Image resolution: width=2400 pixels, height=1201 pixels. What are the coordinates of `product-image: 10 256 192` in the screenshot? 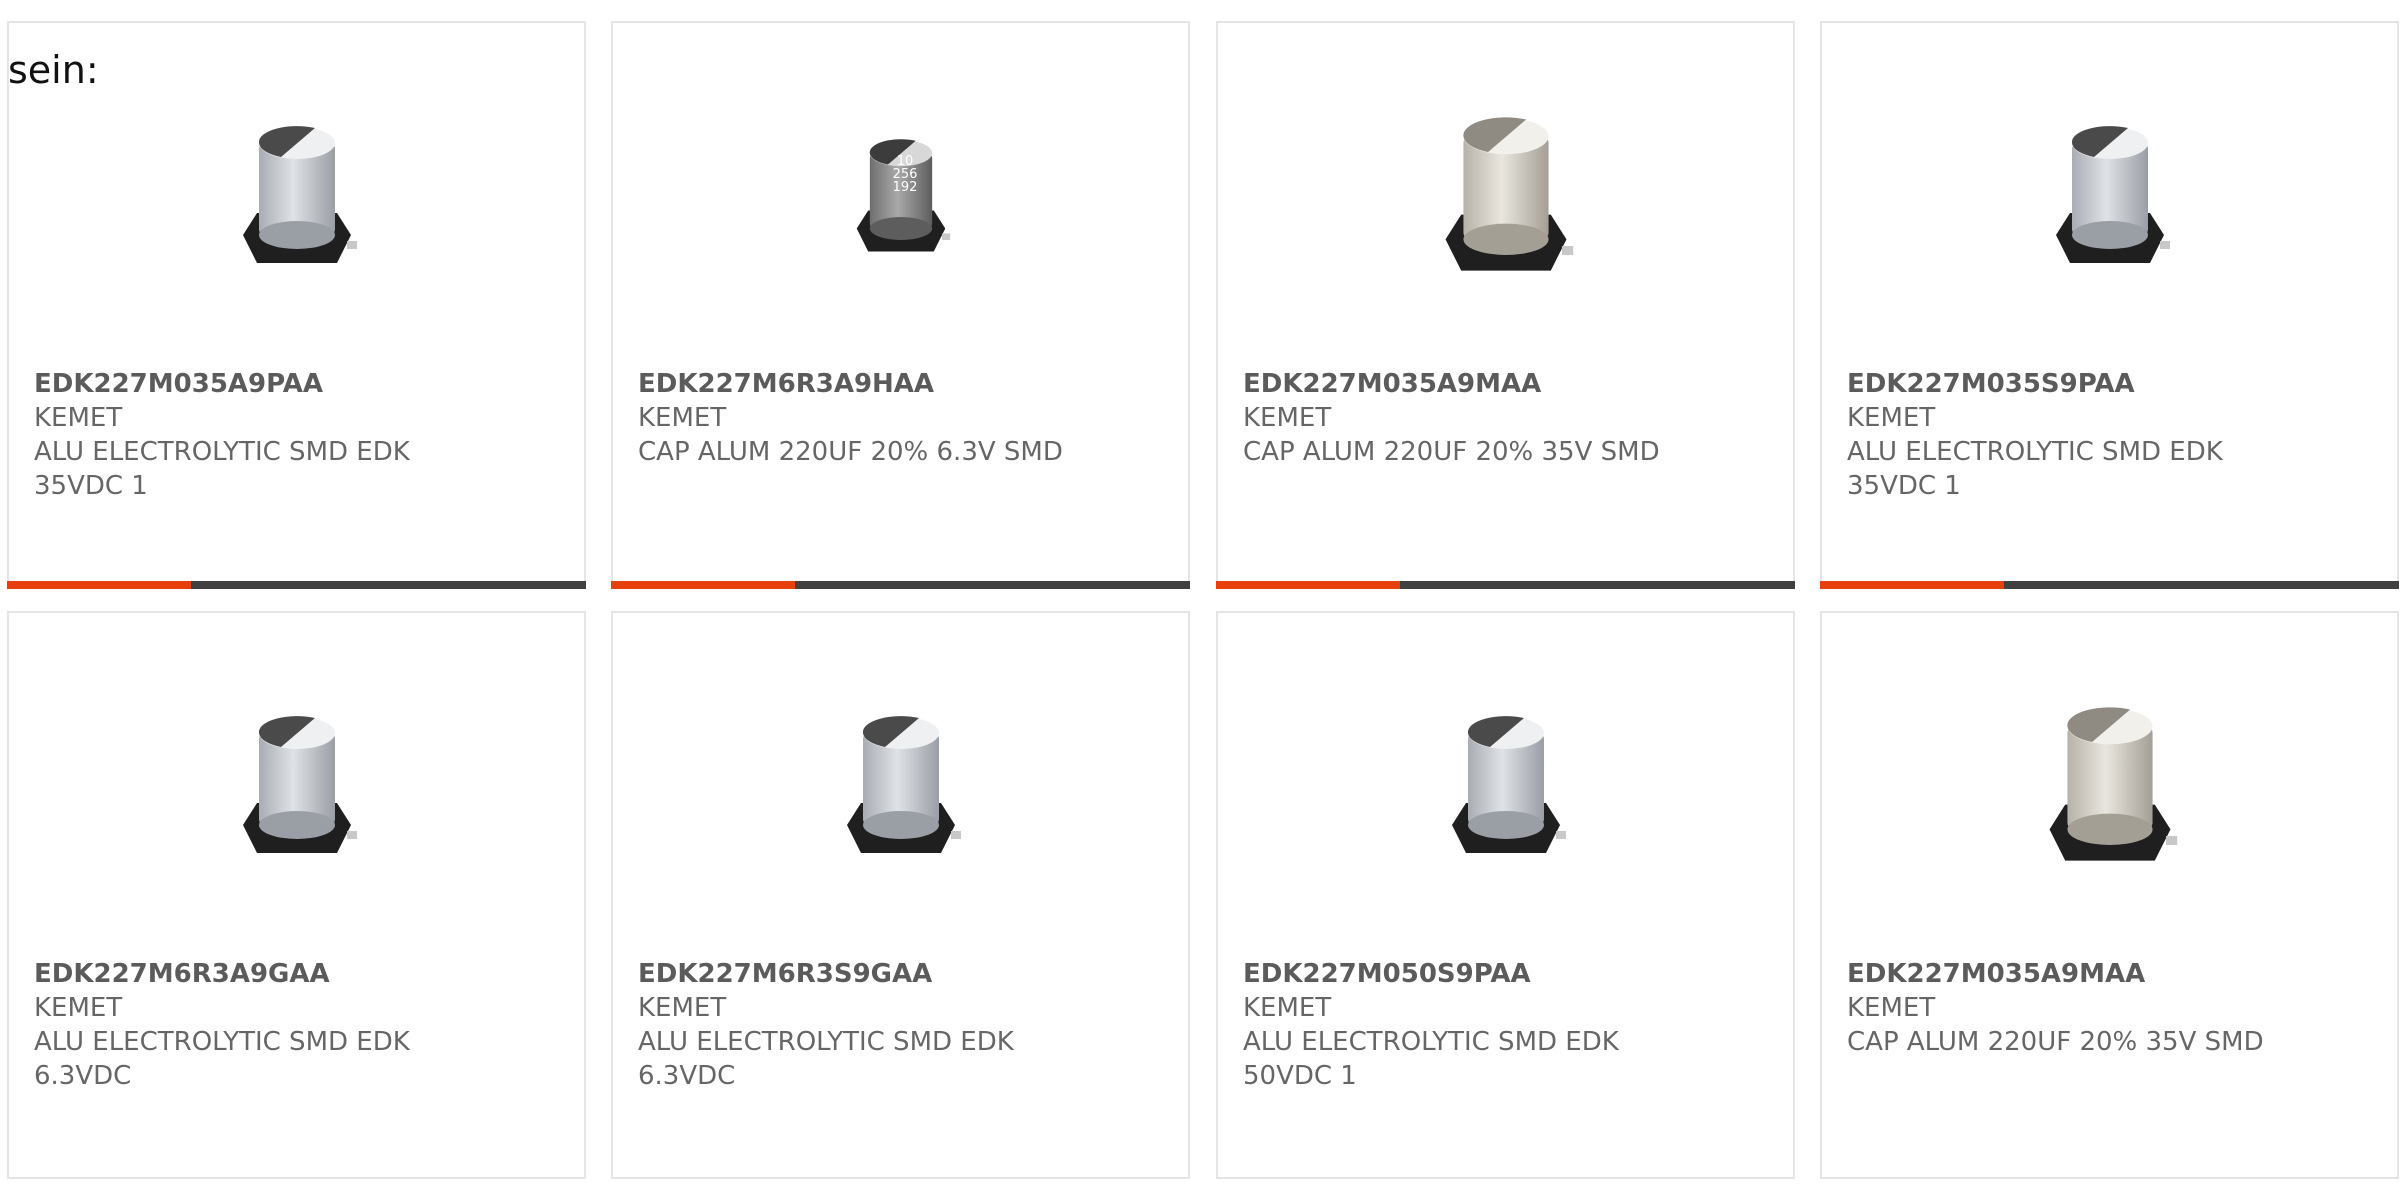 It's located at (901, 195).